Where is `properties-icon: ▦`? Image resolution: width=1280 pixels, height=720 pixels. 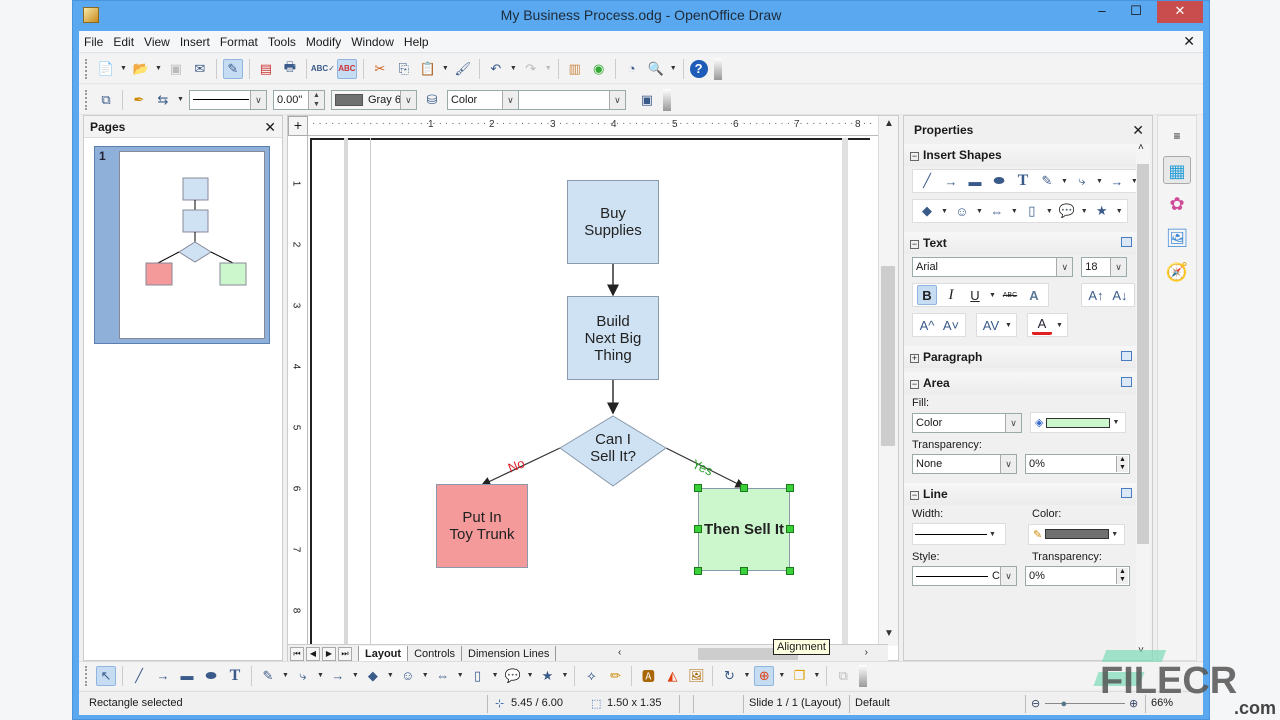 properties-icon: ▦ is located at coordinates (1177, 170).